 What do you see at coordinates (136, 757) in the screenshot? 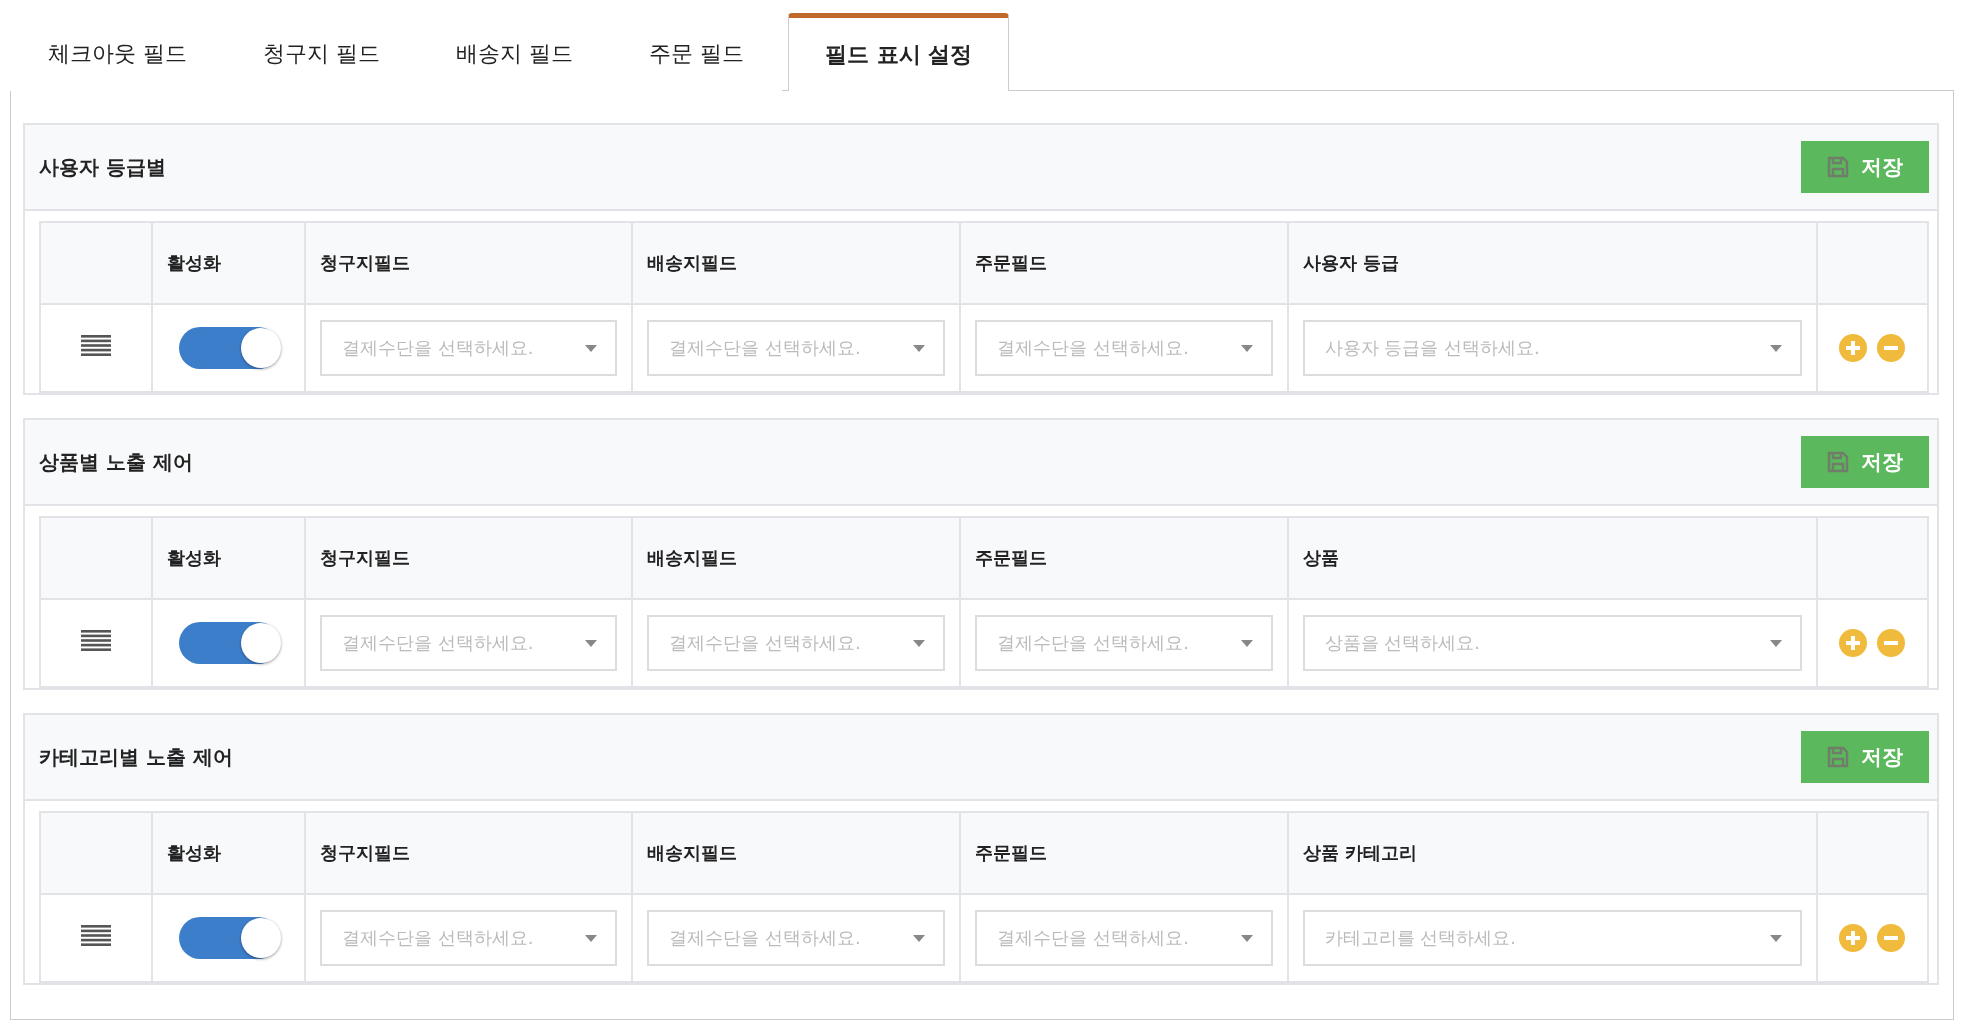
I see `section-title: 카테고리별 노출 제어` at bounding box center [136, 757].